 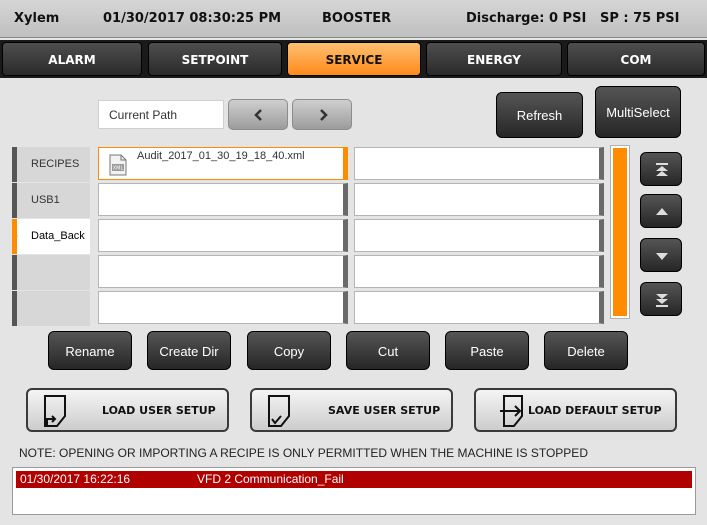 I want to click on load-user-setup-label: LOAD USER SETUP, so click(x=159, y=410).